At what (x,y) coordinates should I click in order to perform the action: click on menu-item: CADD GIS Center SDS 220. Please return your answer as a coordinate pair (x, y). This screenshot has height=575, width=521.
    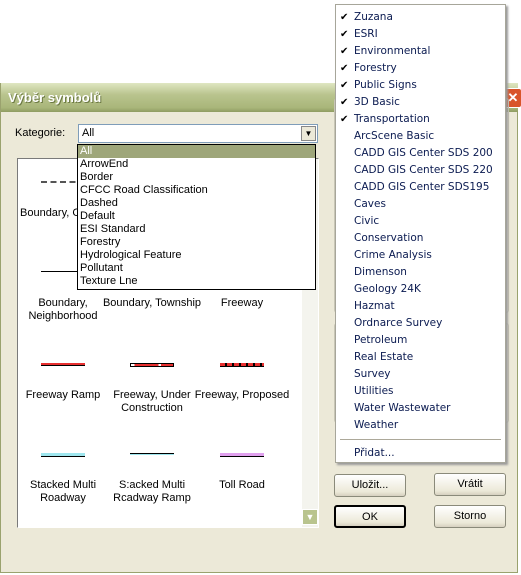
    Looking at the image, I should click on (420, 170).